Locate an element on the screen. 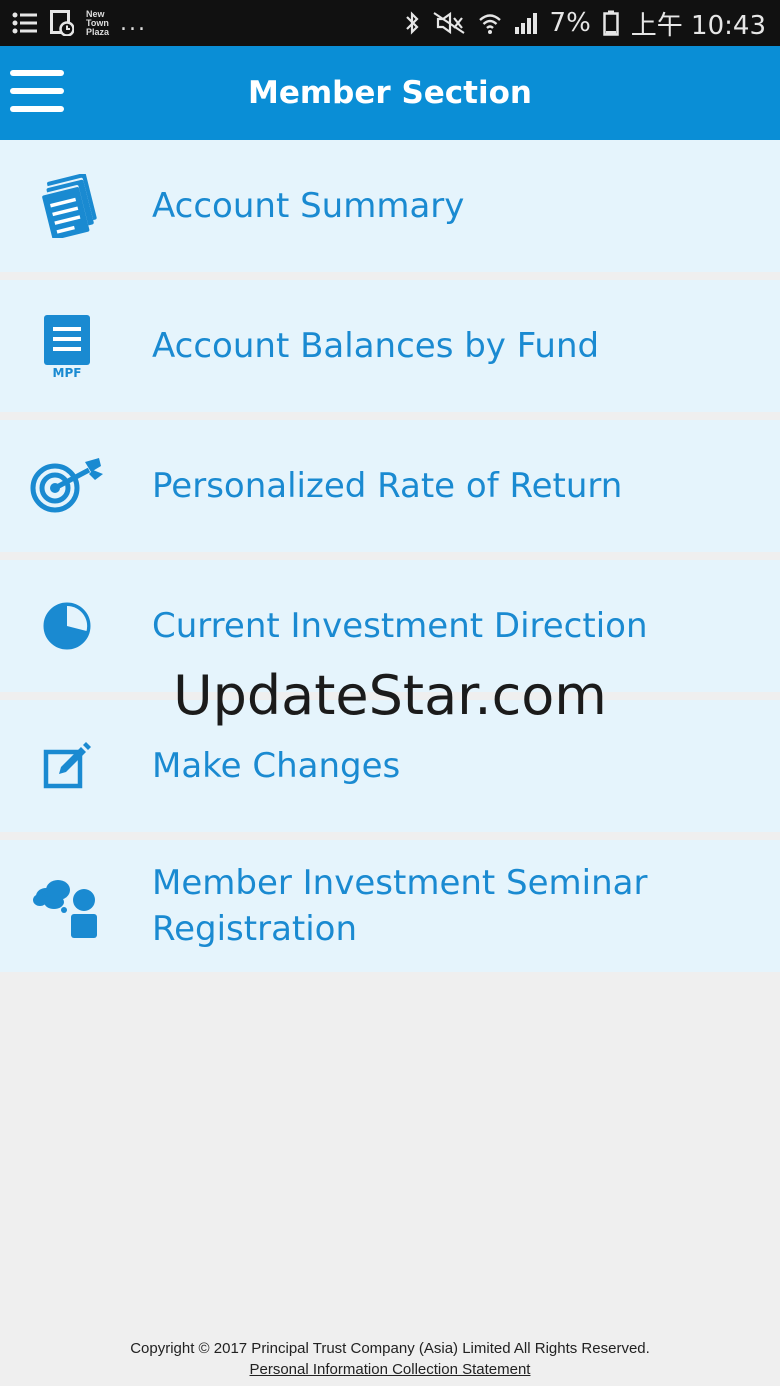 This screenshot has height=1386, width=780. menu-item-label: Make Changes is located at coordinates (276, 766).